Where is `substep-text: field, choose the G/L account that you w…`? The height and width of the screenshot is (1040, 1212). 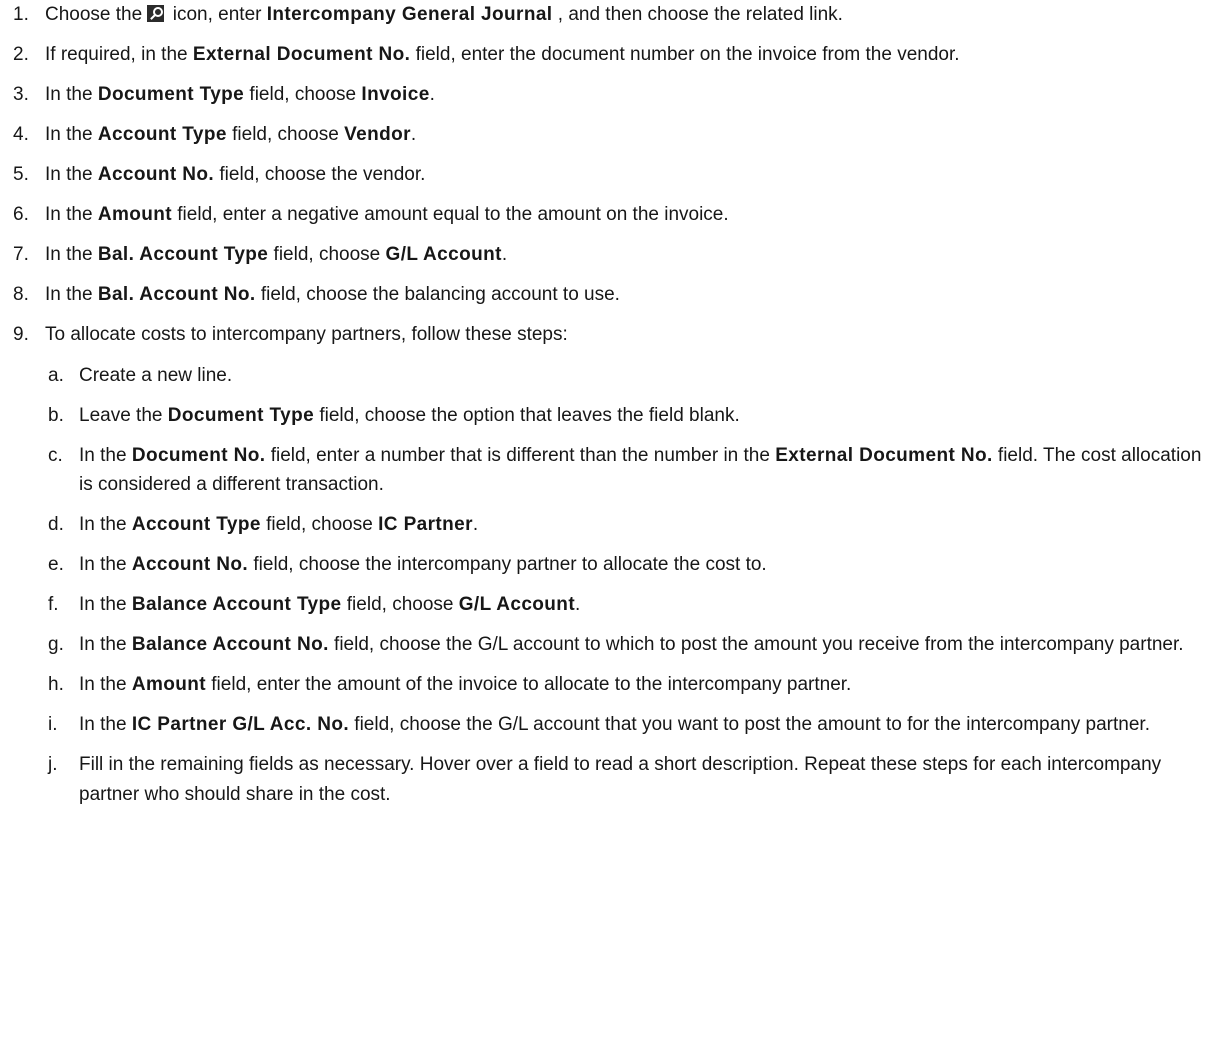 substep-text: field, choose the G/L account that you w… is located at coordinates (749, 724).